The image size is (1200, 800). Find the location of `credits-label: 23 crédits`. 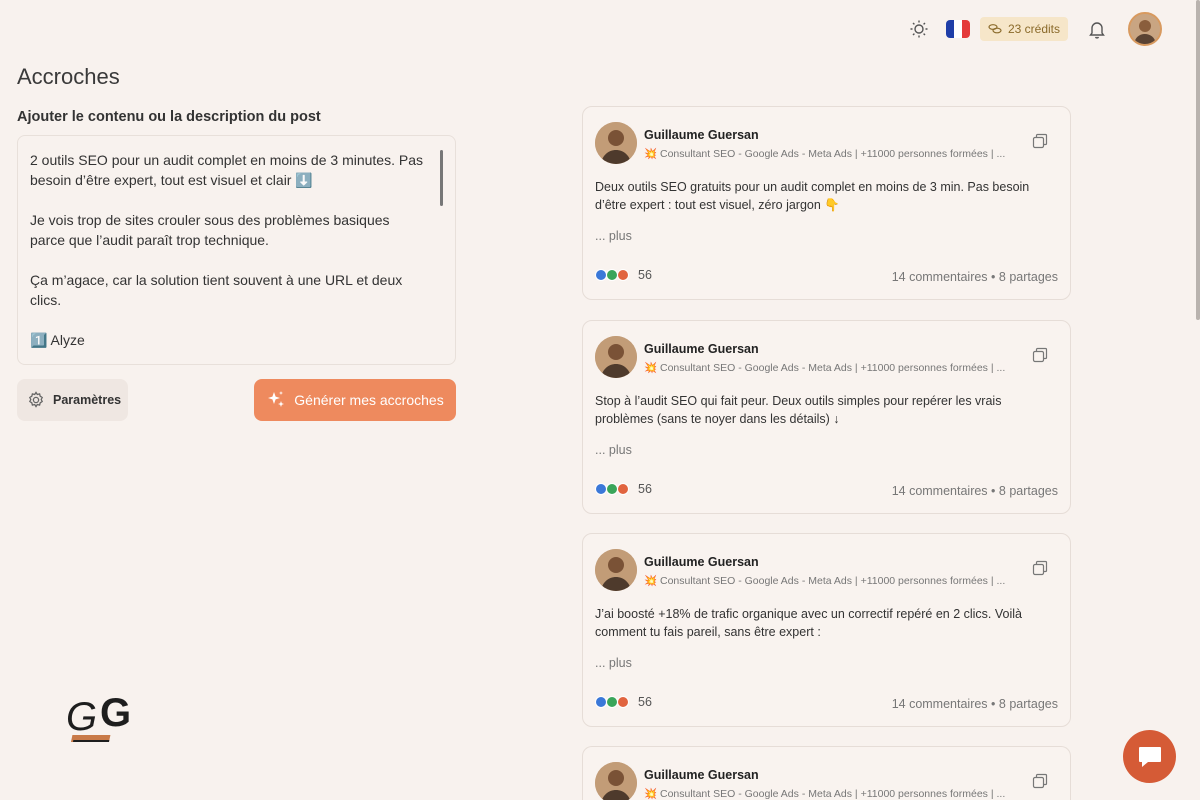

credits-label: 23 crédits is located at coordinates (1033, 29).